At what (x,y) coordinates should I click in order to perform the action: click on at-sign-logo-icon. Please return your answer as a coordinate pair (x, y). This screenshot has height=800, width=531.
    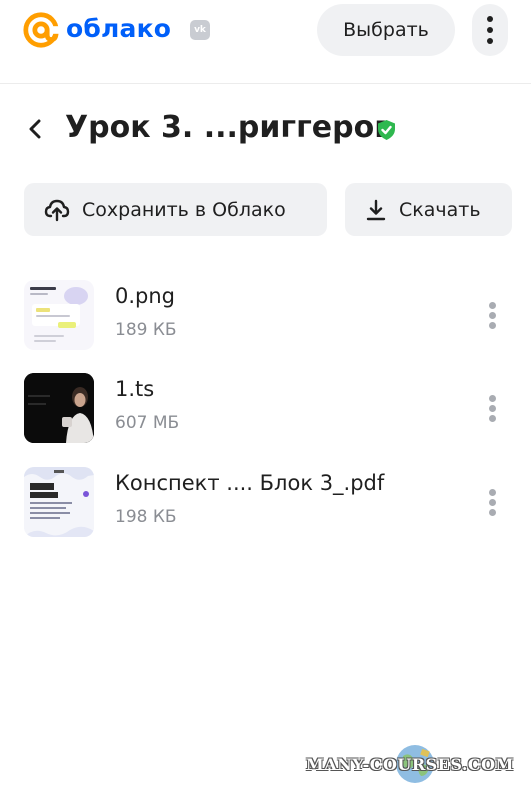
    Looking at the image, I should click on (41, 30).